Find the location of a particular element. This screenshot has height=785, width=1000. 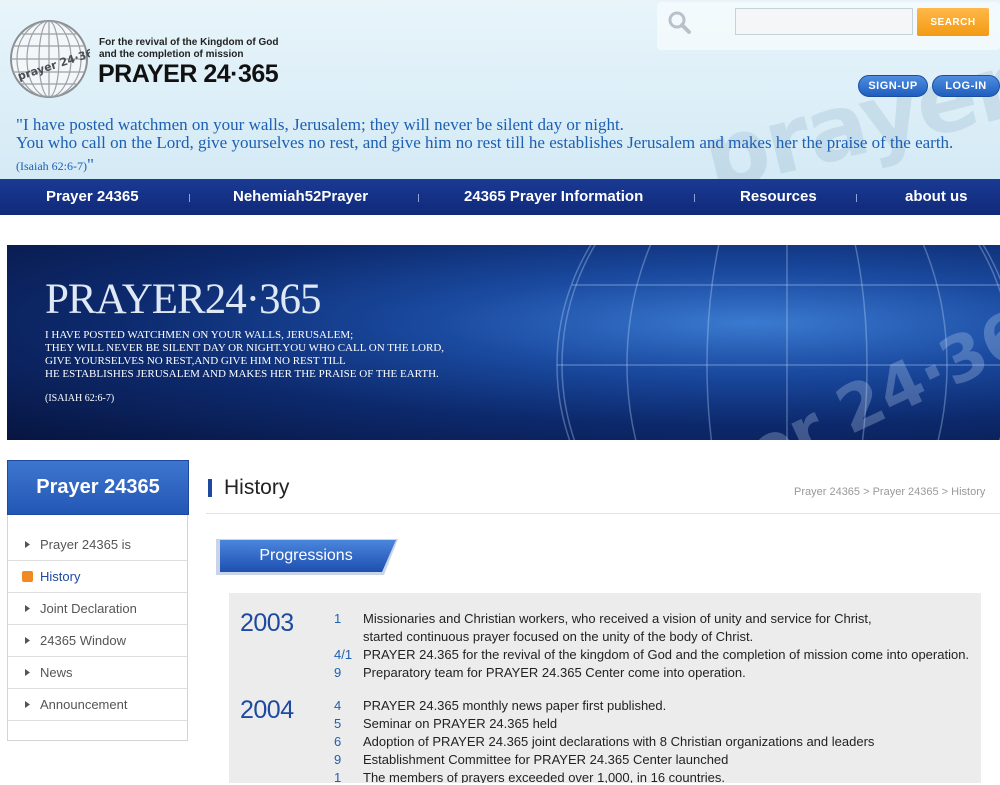

sign-up-button: SIGN-UP is located at coordinates (893, 86).